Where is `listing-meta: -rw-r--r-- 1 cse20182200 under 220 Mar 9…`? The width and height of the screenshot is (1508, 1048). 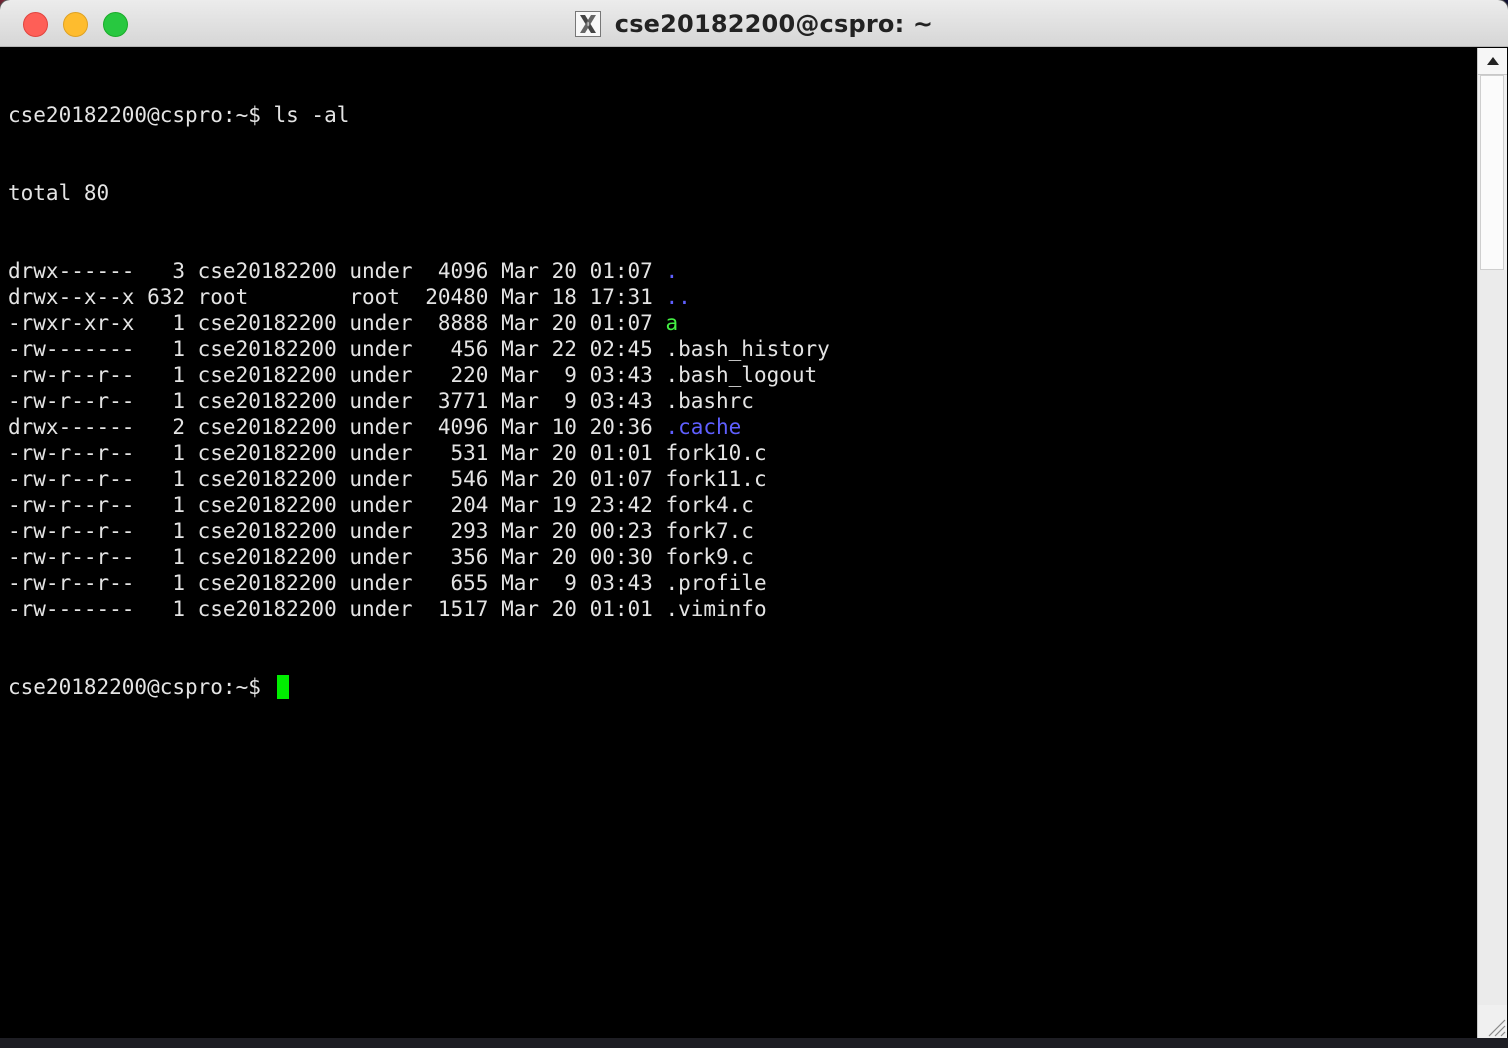
listing-meta: -rw-r--r-- 1 cse20182200 under 220 Mar 9… is located at coordinates (337, 375).